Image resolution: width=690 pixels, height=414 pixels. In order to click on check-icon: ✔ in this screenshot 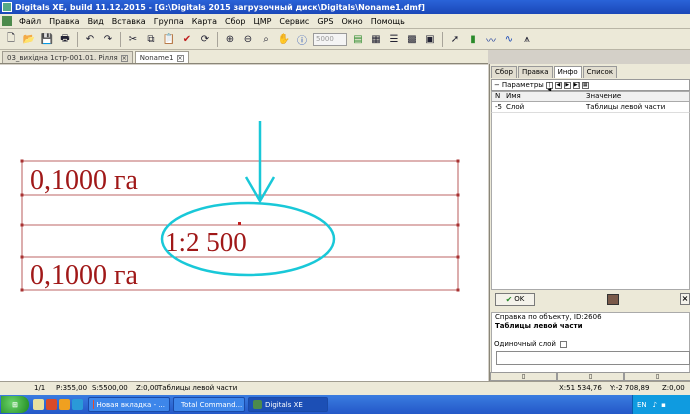, I will do `click(187, 39)`.